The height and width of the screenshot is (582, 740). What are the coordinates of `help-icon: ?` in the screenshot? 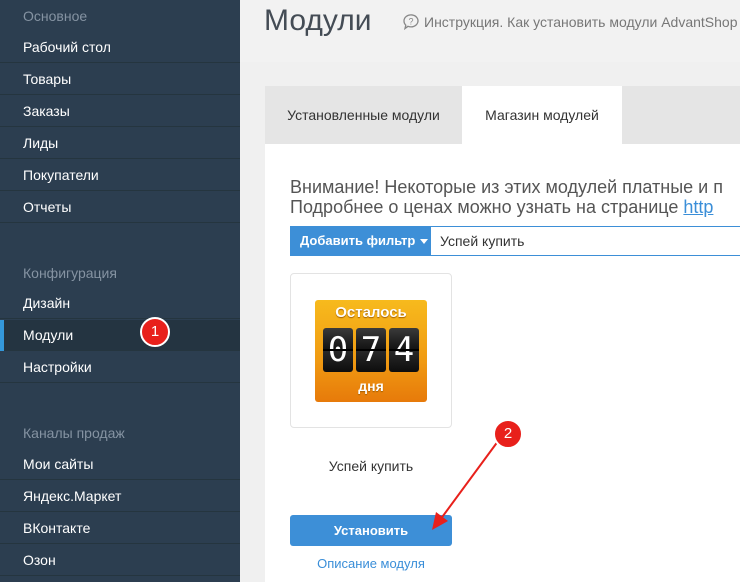 It's located at (411, 22).